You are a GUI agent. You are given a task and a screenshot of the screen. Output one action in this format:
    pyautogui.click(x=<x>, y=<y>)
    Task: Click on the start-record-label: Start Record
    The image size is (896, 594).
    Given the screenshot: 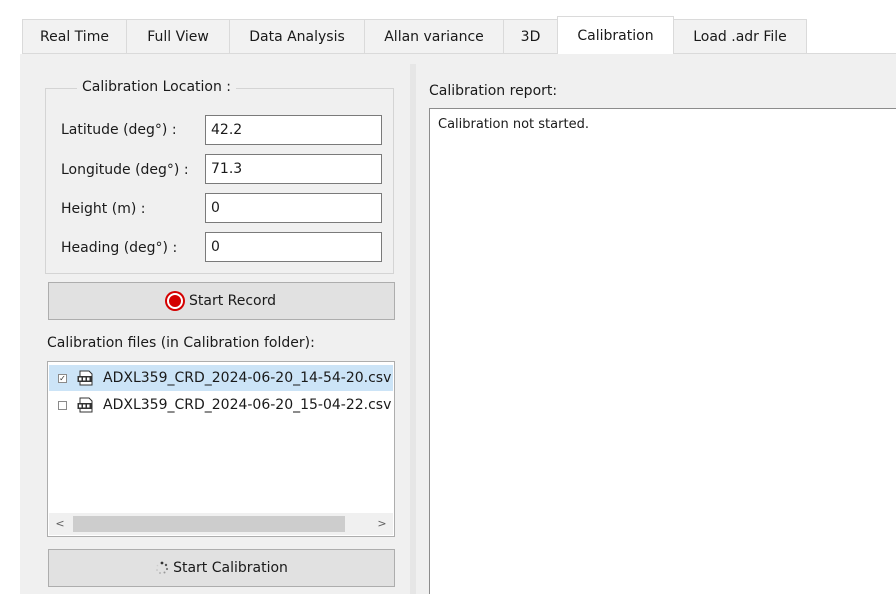 What is the action you would take?
    pyautogui.click(x=232, y=301)
    